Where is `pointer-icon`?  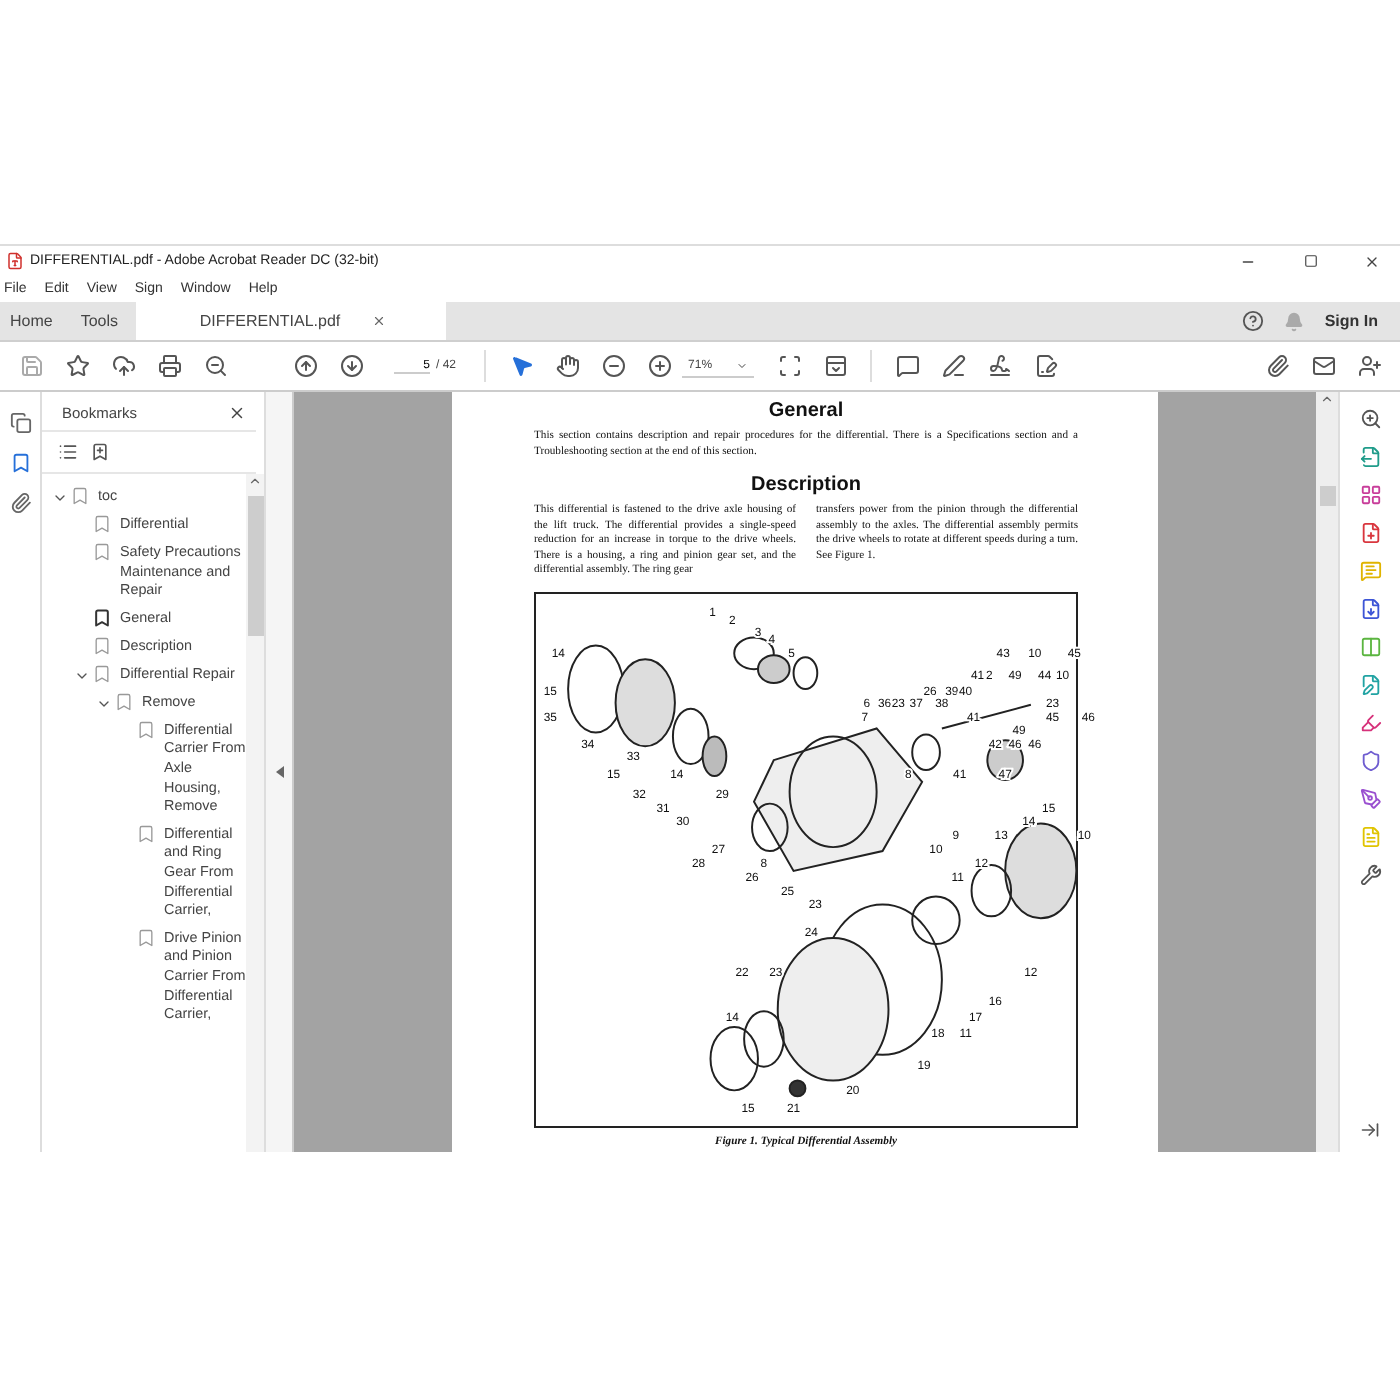 pointer-icon is located at coordinates (521, 366).